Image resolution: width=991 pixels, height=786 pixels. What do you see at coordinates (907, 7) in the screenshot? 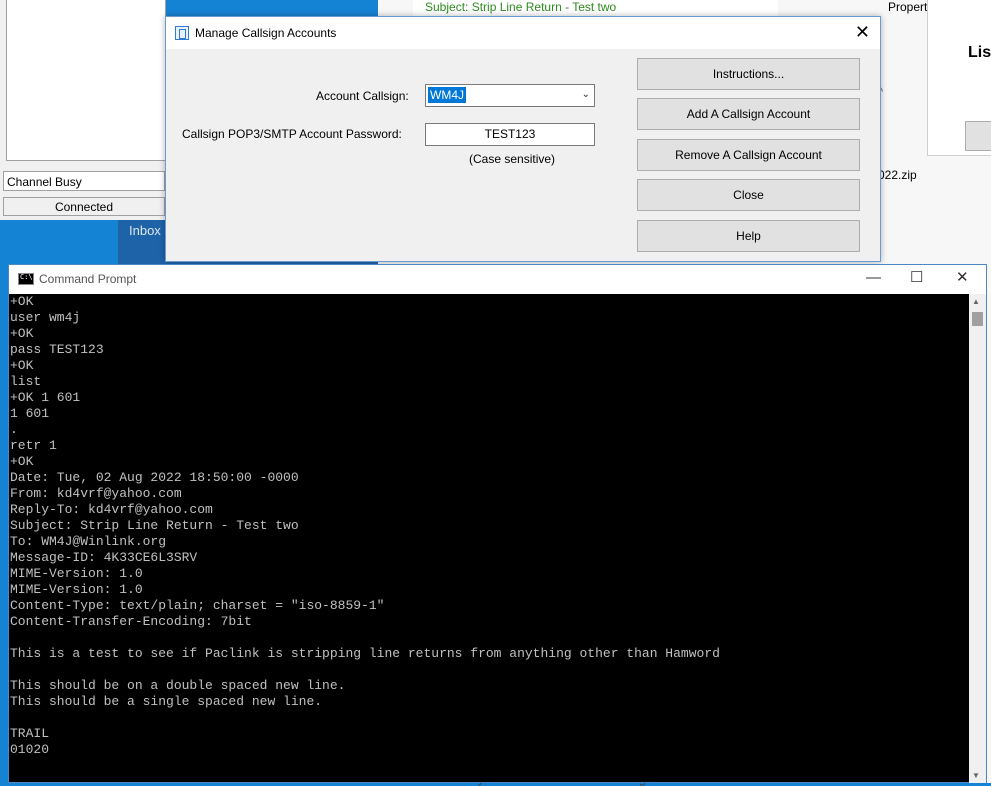
I see `properties-button: Propert` at bounding box center [907, 7].